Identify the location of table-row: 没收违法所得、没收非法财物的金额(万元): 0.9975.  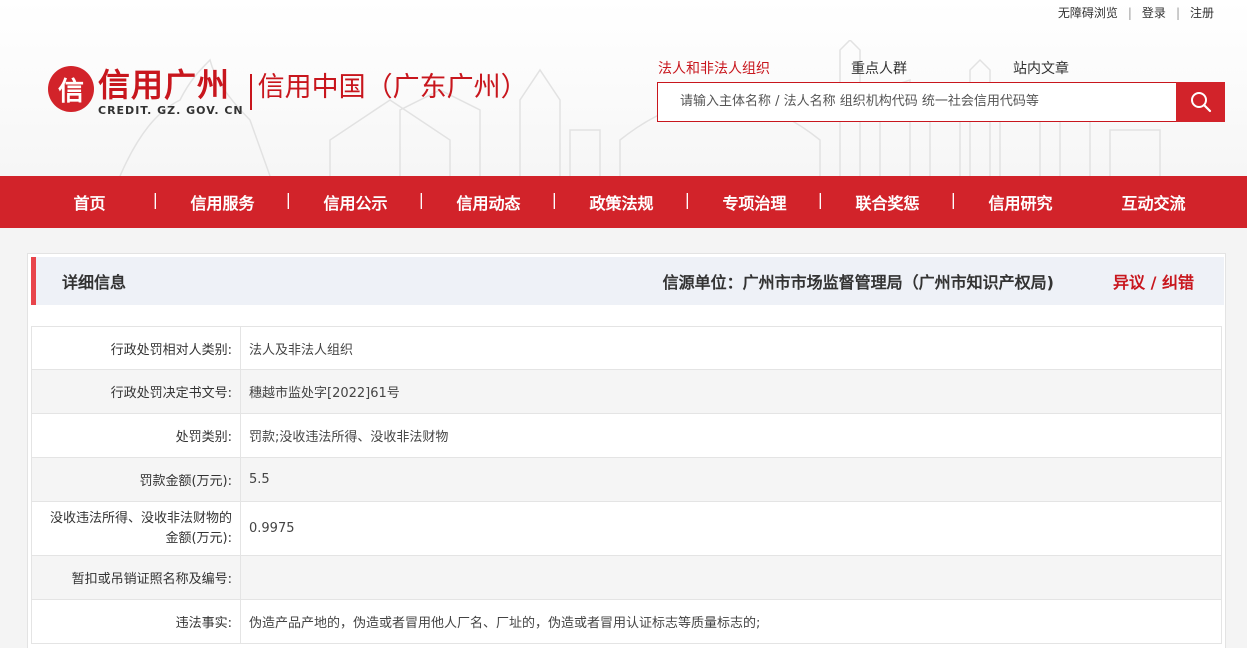
(626, 528).